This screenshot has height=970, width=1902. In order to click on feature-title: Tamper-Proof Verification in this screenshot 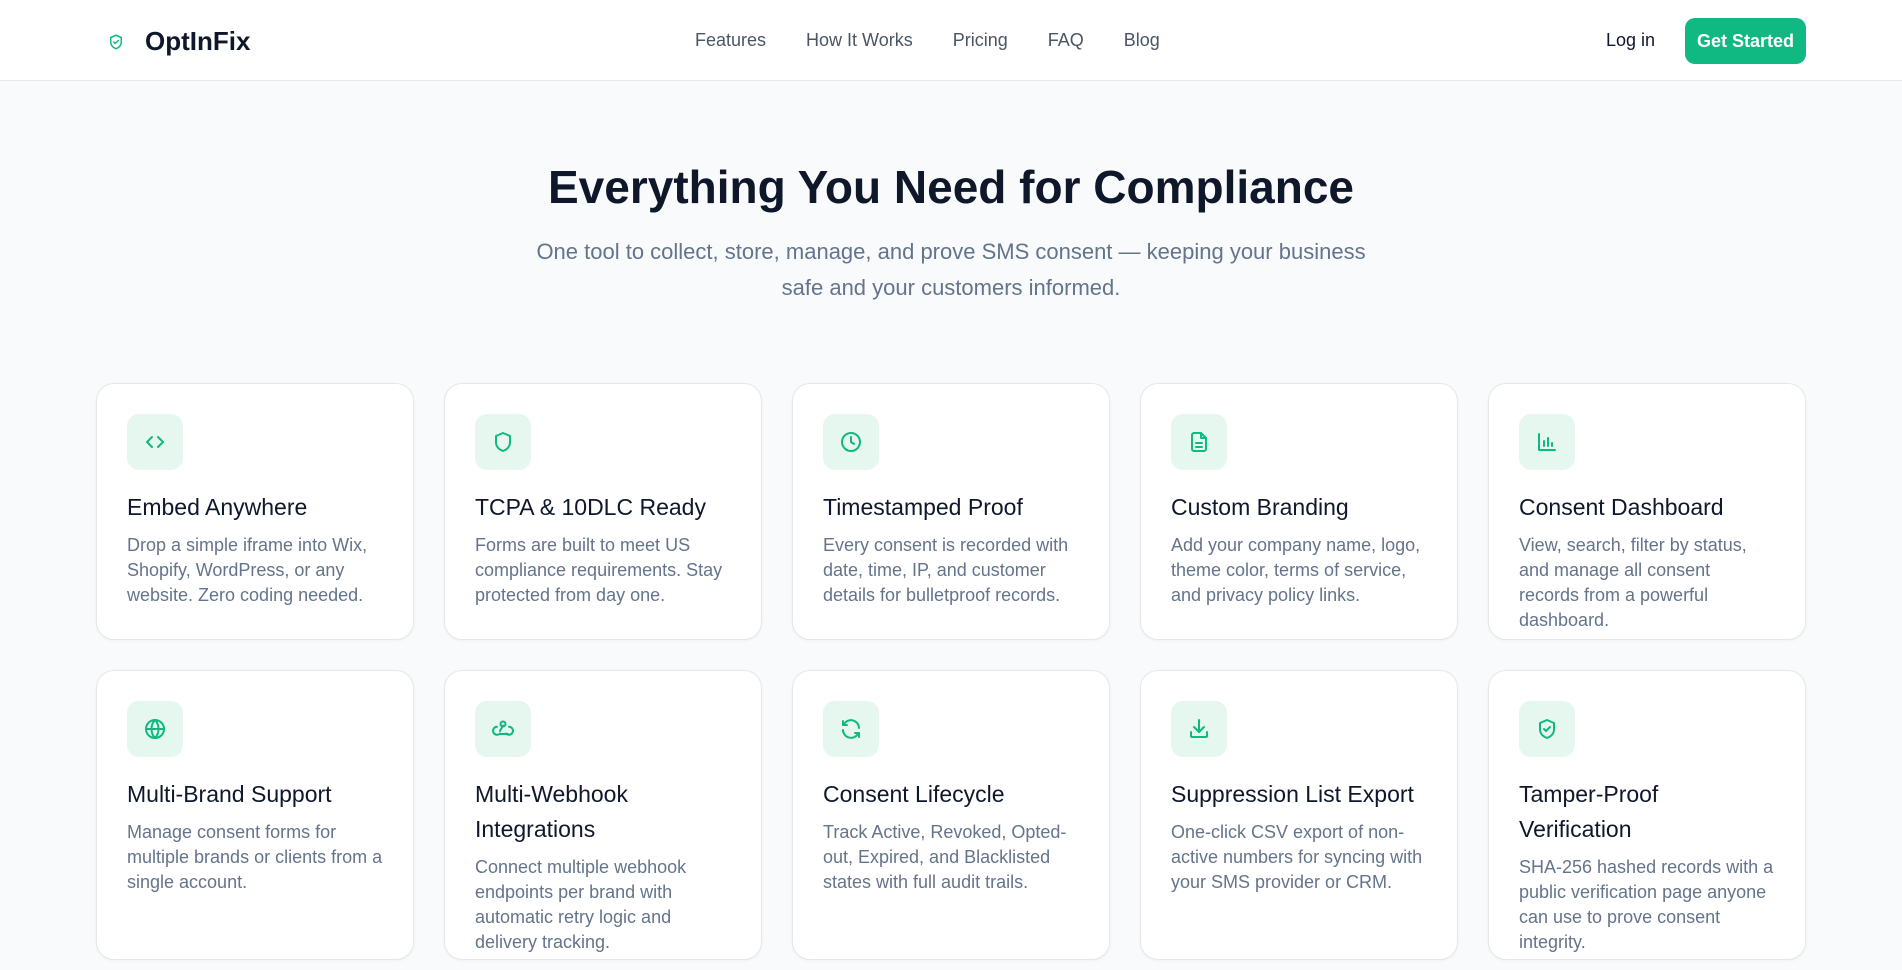, I will do `click(1589, 811)`.